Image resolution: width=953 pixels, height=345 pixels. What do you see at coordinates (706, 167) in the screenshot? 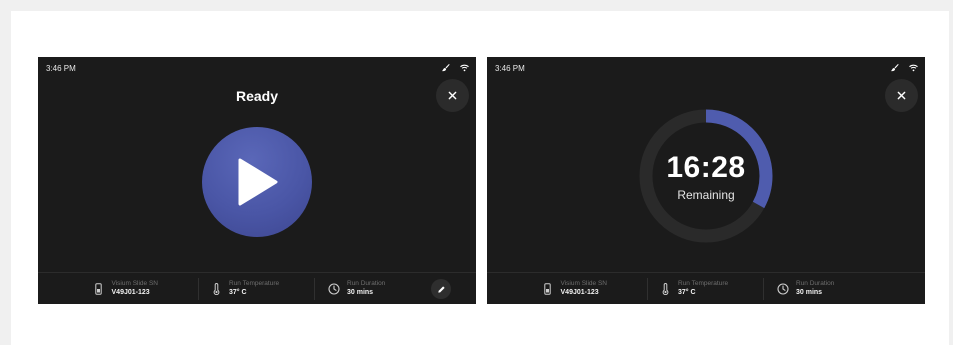
I see `timer-value: 16:28` at bounding box center [706, 167].